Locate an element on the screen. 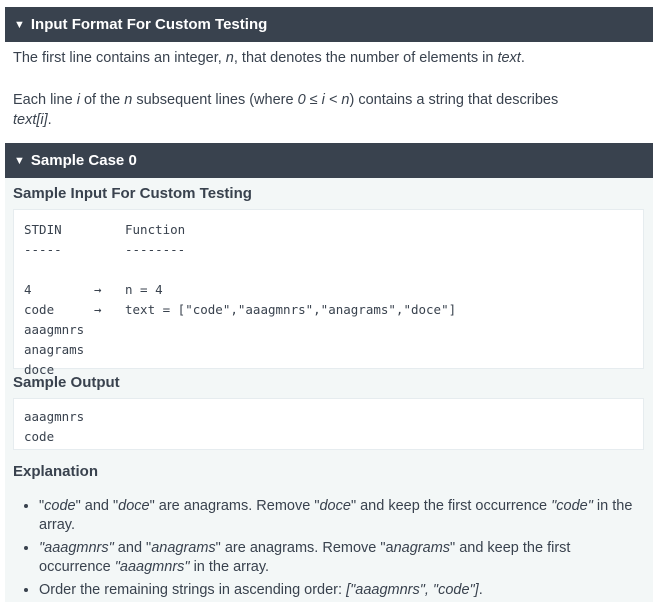  text-segment: " and keep the first occurrence is located at coordinates (451, 506).